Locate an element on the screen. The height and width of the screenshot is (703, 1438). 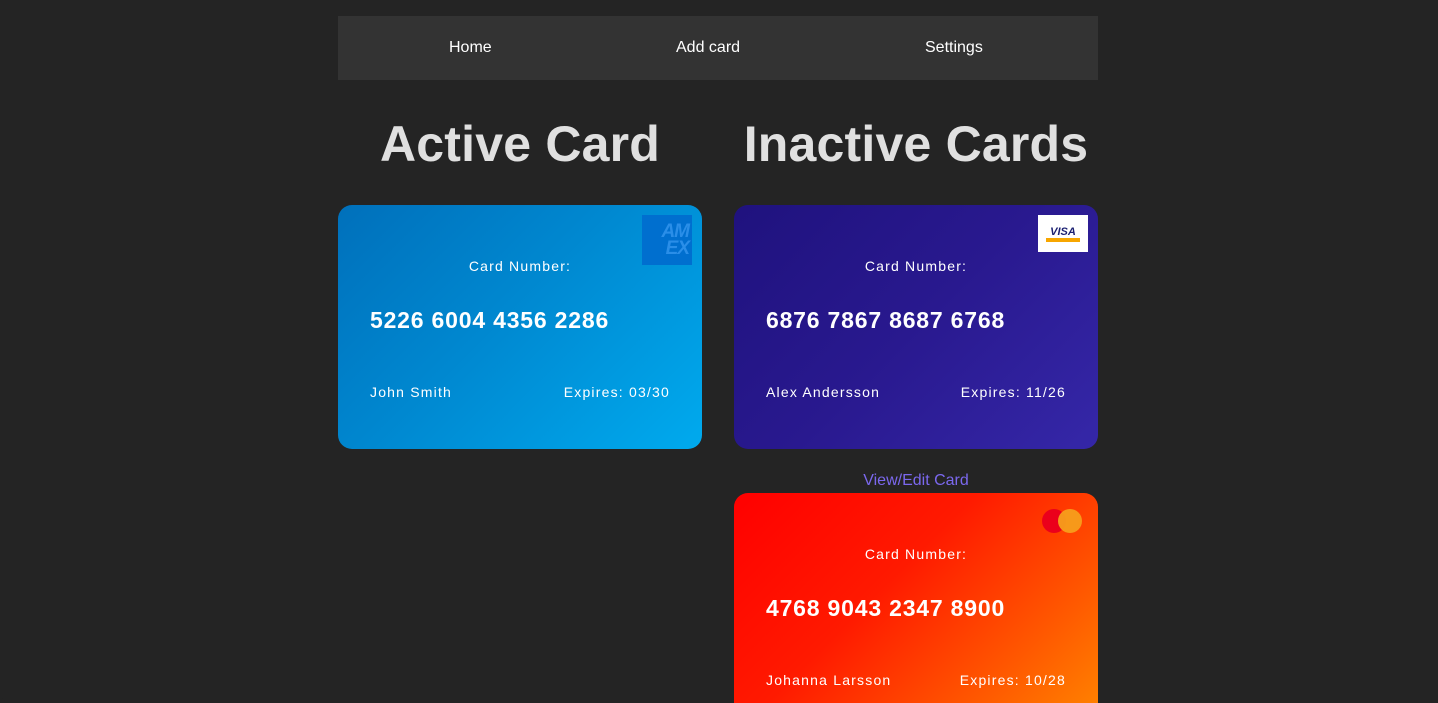
top-nav: Home Add card Settings is located at coordinates (718, 48).